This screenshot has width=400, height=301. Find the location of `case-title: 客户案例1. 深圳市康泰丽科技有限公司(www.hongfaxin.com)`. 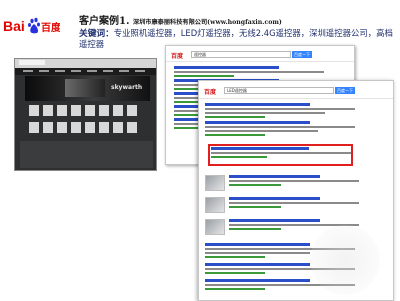

case-title: 客户案例1. 深圳市康泰丽科技有限公司(www.hongfaxin.com) is located at coordinates (180, 19).